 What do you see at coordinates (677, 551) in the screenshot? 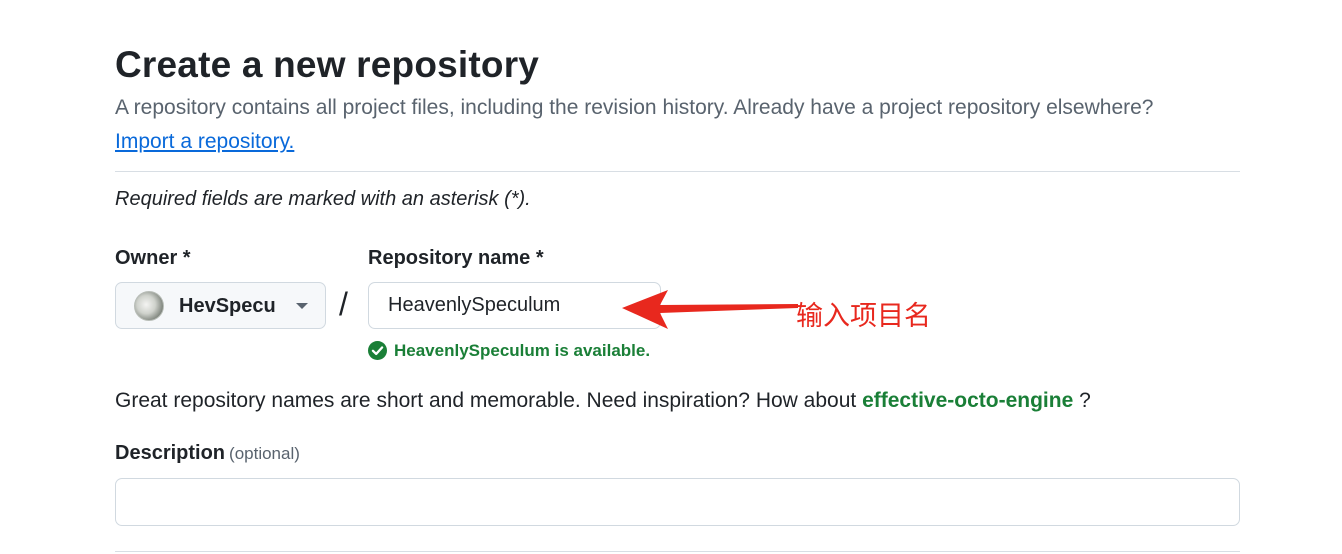
I see `footer-divider` at bounding box center [677, 551].